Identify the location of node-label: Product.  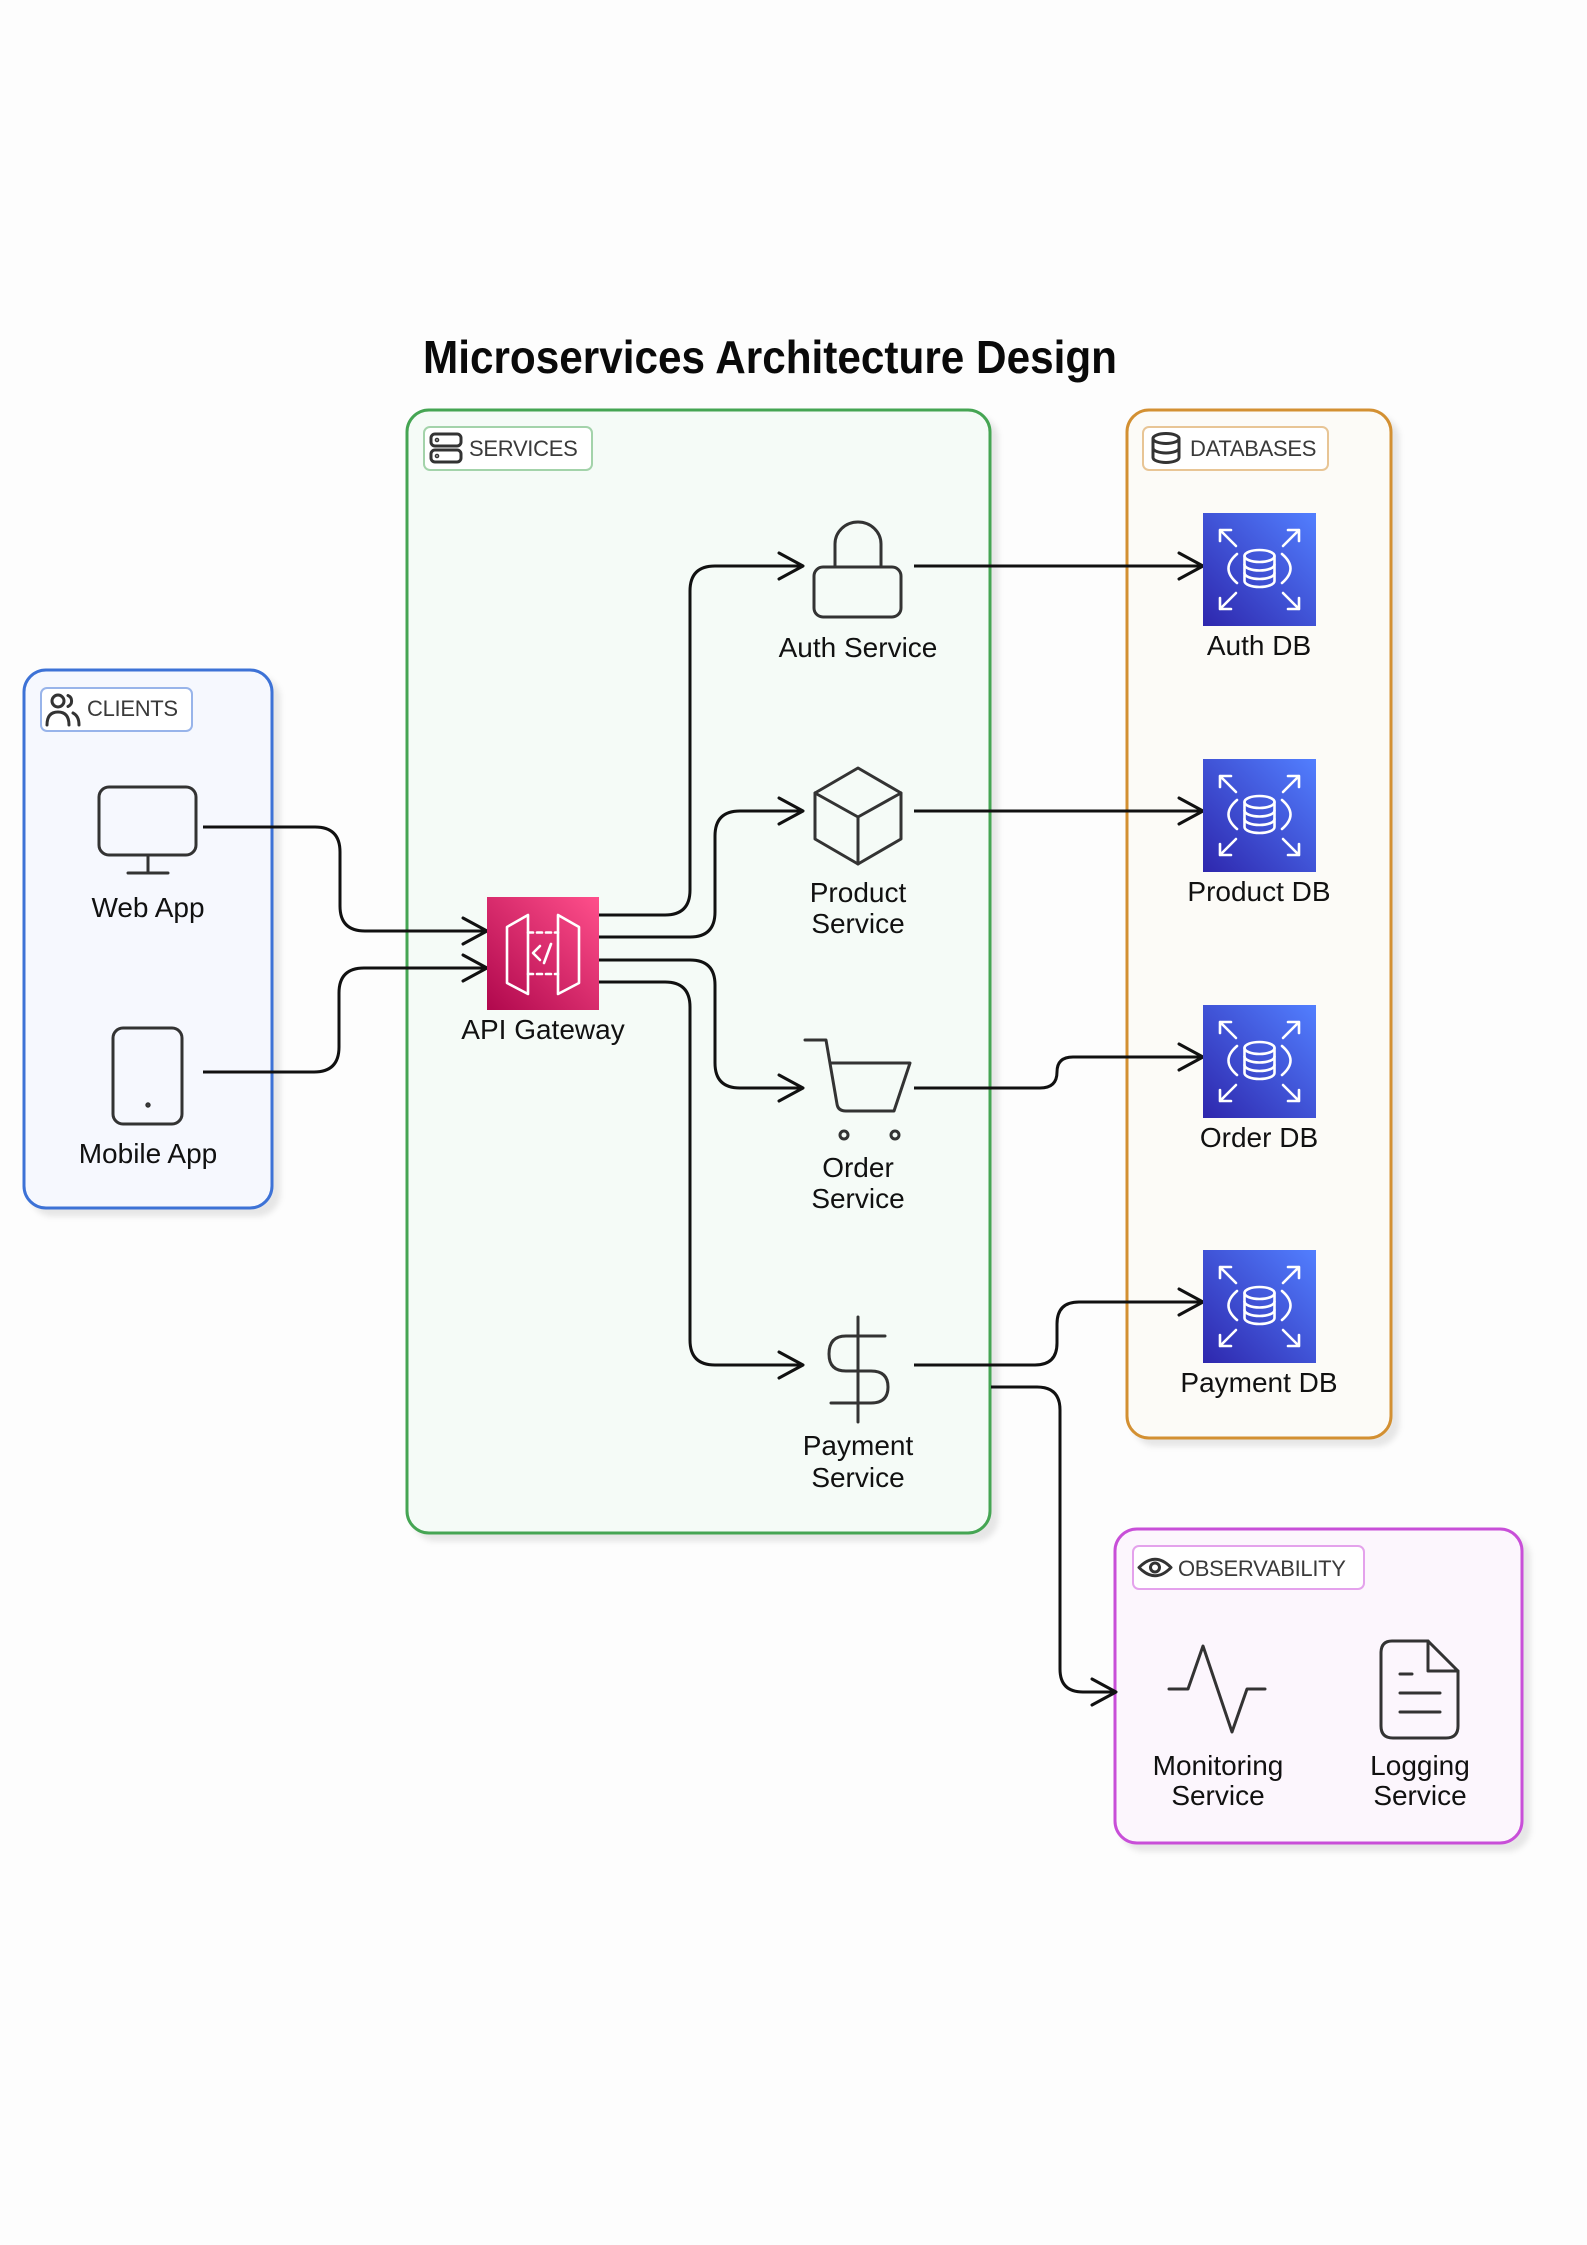
(858, 892).